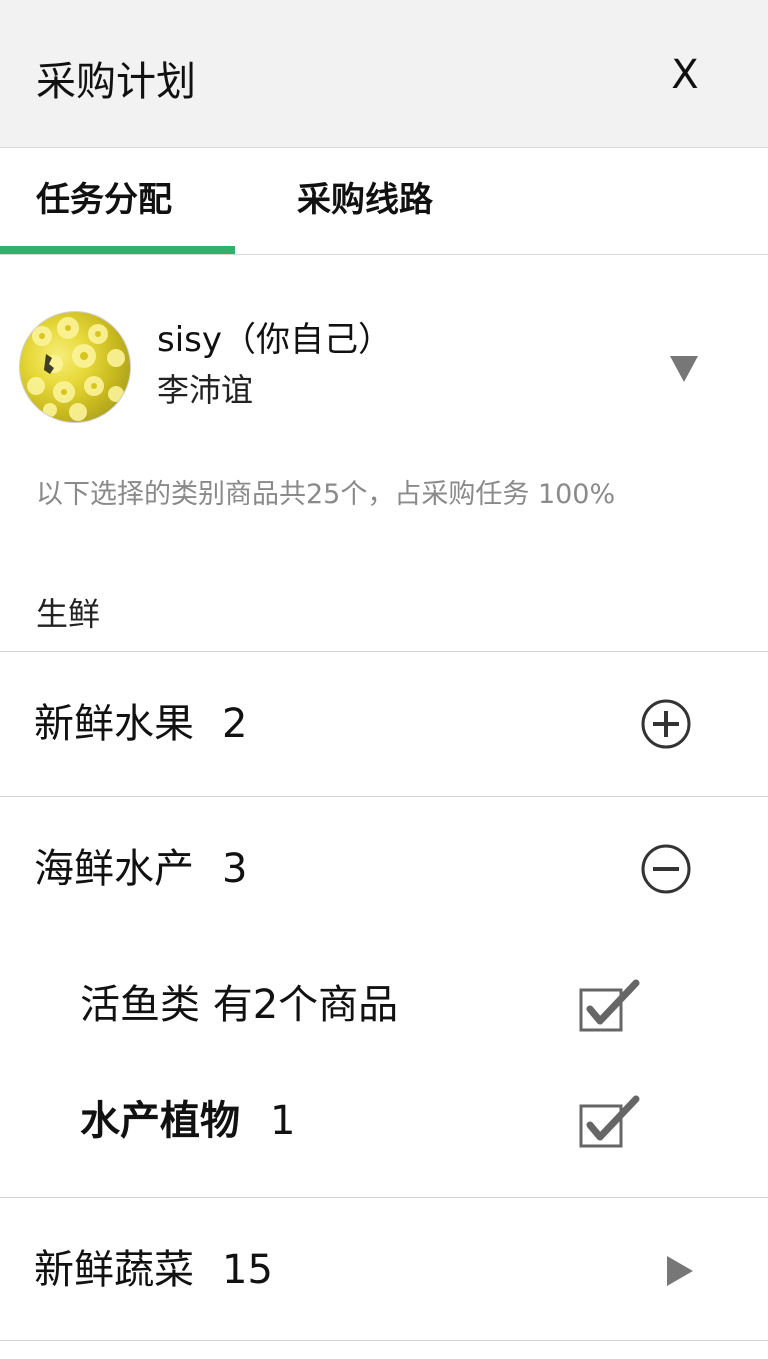  I want to click on selection-summary: 以下选择的类别商品共25个，占采购任务 100%, so click(326, 494).